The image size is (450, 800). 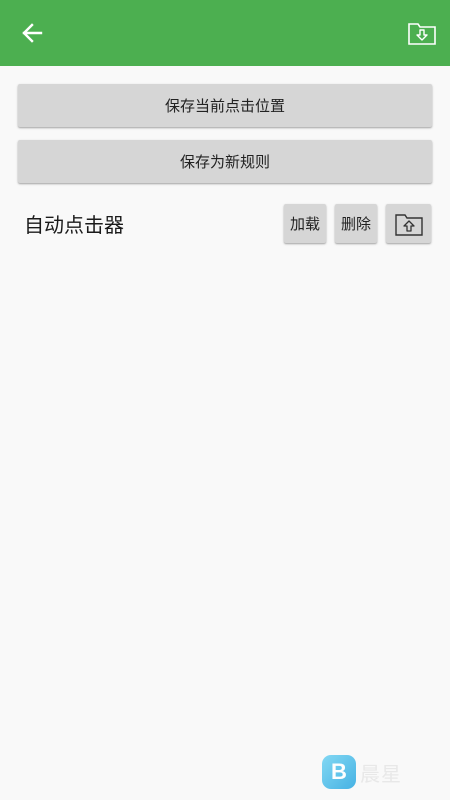 What do you see at coordinates (305, 223) in the screenshot?
I see `load-button: 加载` at bounding box center [305, 223].